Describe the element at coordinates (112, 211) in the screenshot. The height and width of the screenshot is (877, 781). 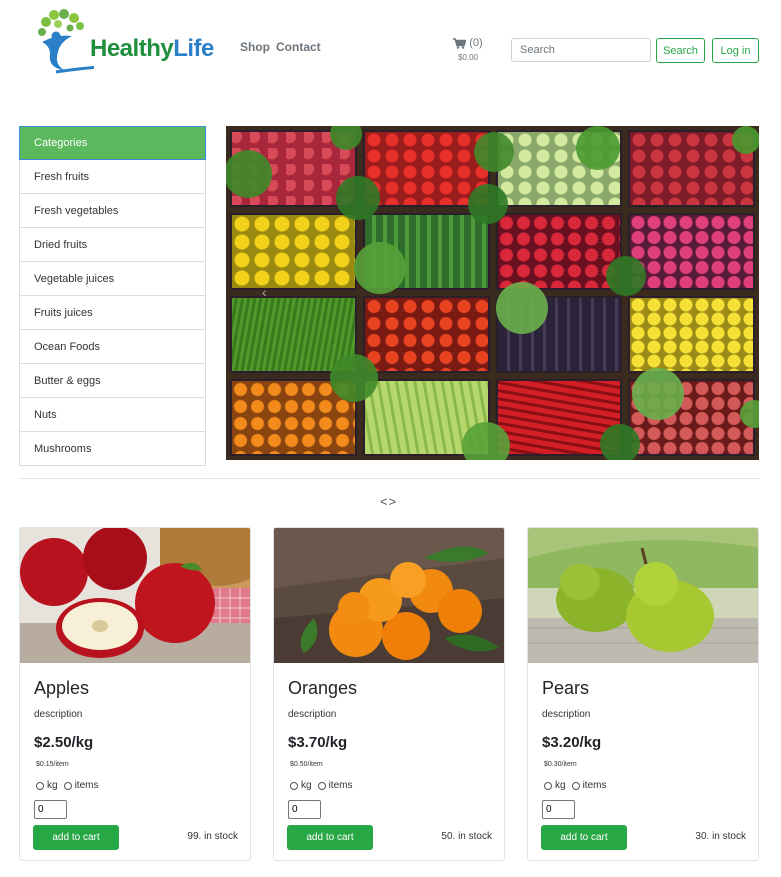
I see `category-fresh-vegetables: Fresh vegetables` at that location.